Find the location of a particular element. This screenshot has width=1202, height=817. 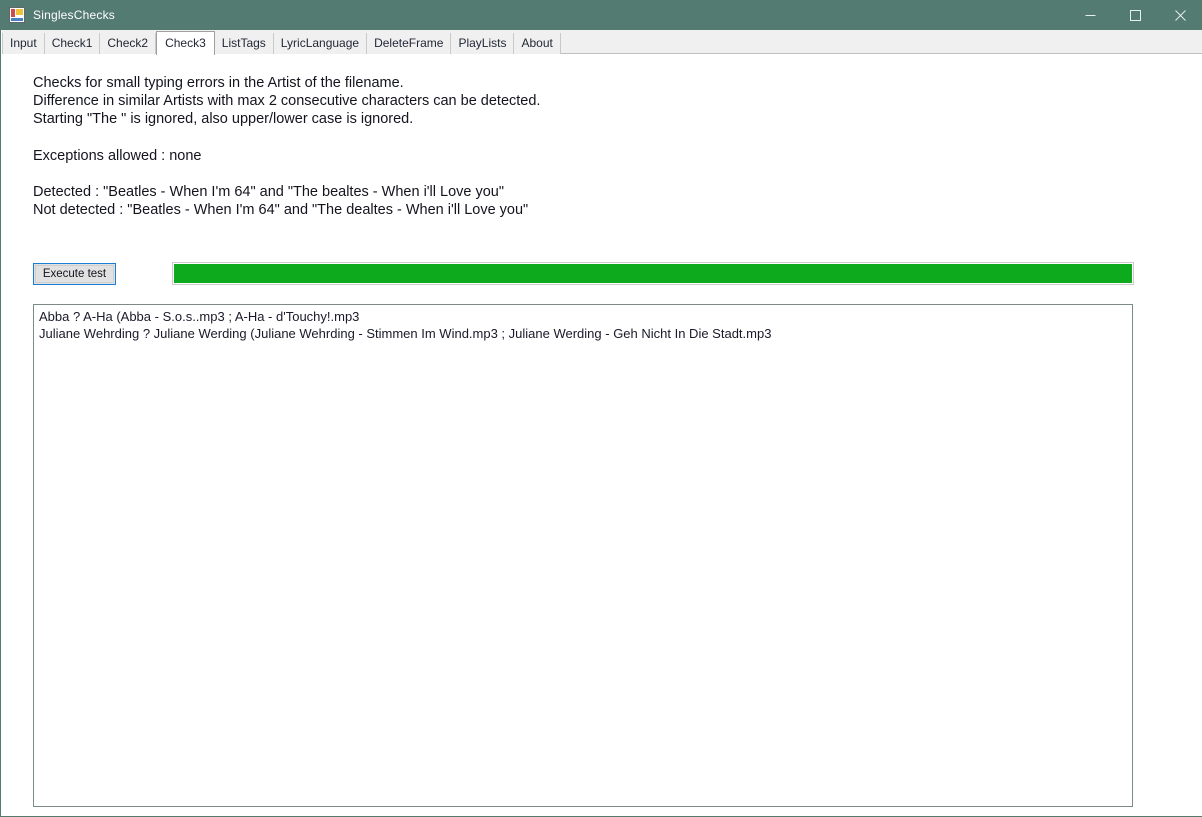

execute-test-button: Execute test is located at coordinates (74, 274).